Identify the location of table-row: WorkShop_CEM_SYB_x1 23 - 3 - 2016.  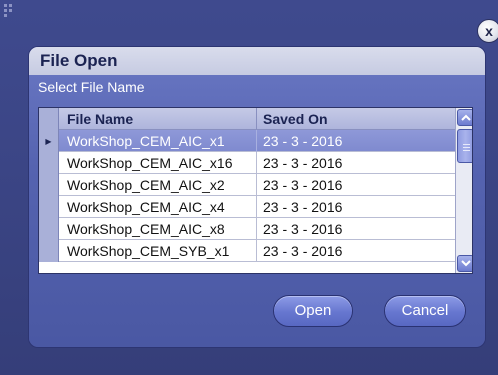
(247, 251).